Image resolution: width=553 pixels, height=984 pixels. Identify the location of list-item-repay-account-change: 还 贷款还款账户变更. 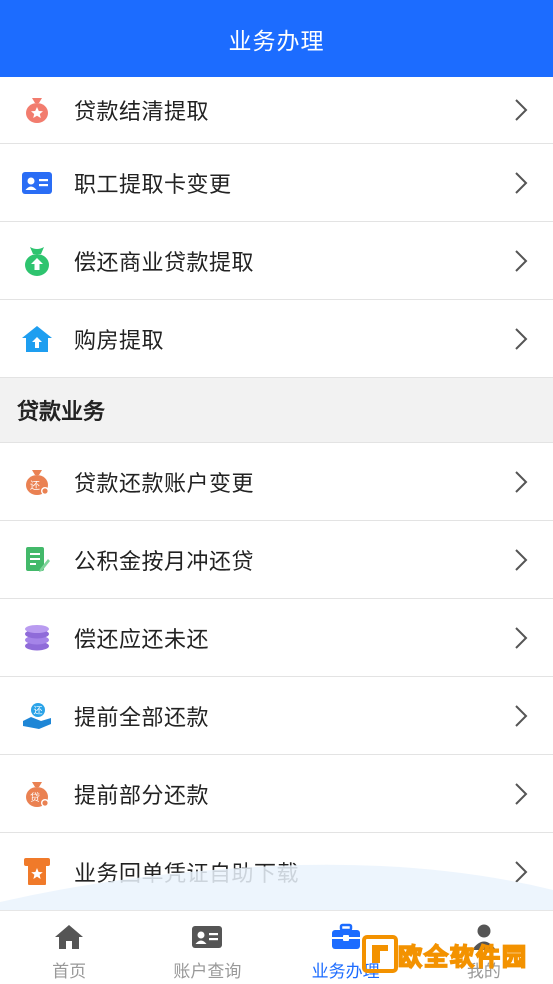
(276, 482).